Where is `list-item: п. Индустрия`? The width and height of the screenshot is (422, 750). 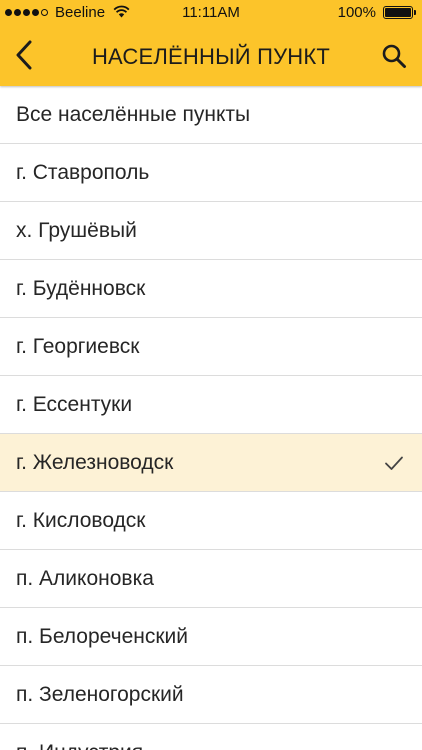 list-item: п. Индустрия is located at coordinates (211, 737).